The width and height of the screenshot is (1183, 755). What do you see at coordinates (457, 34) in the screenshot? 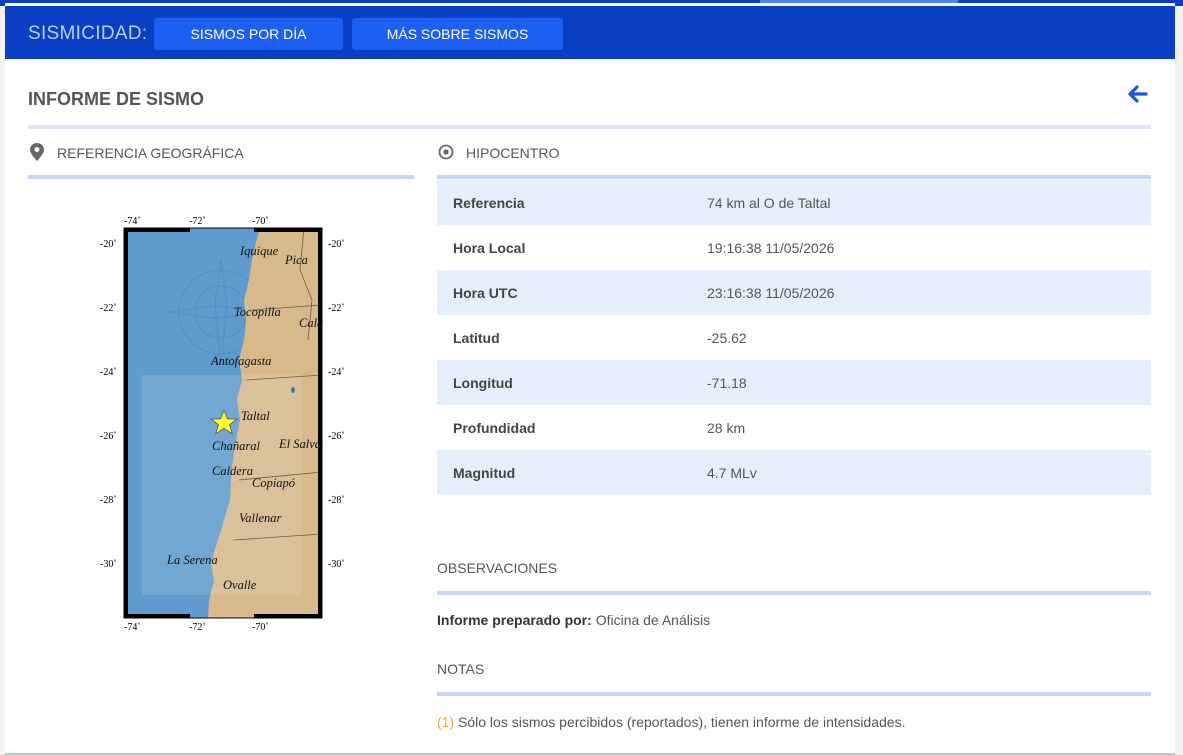
I see `mas-sobre-sismos-button: MÁS SOBRE SISMOS` at bounding box center [457, 34].